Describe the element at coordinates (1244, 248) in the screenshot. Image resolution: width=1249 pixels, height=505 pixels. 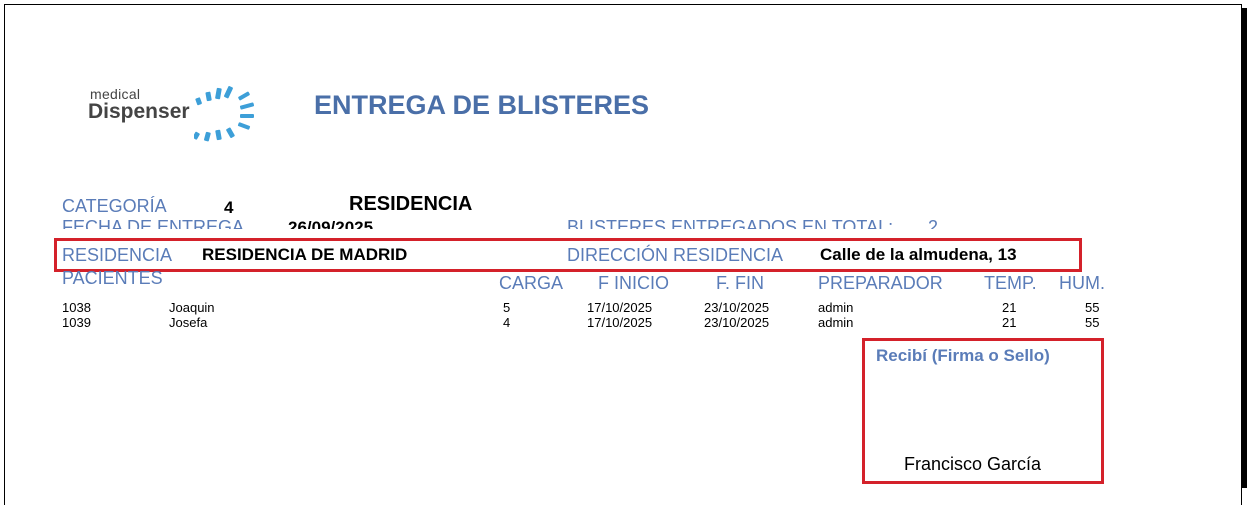
I see `page-shadow` at that location.